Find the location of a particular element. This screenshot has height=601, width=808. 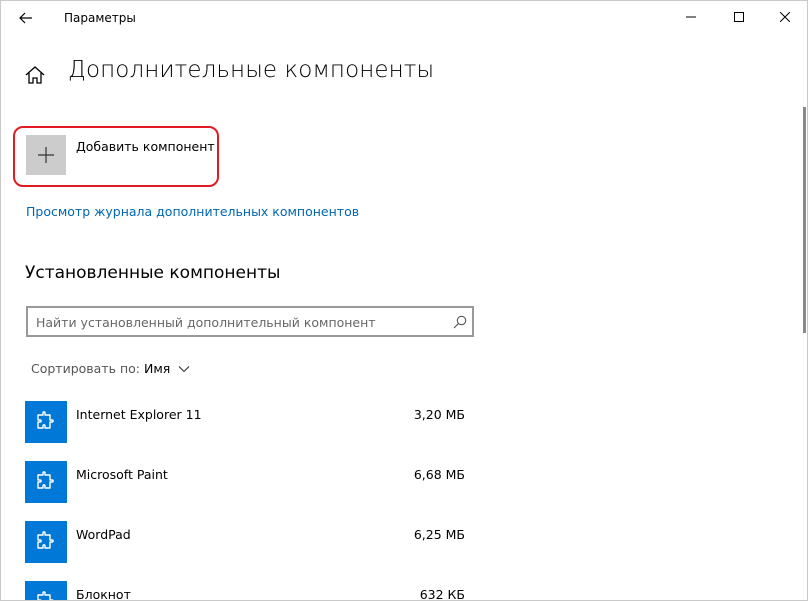

window-title: Параметры is located at coordinates (100, 18).